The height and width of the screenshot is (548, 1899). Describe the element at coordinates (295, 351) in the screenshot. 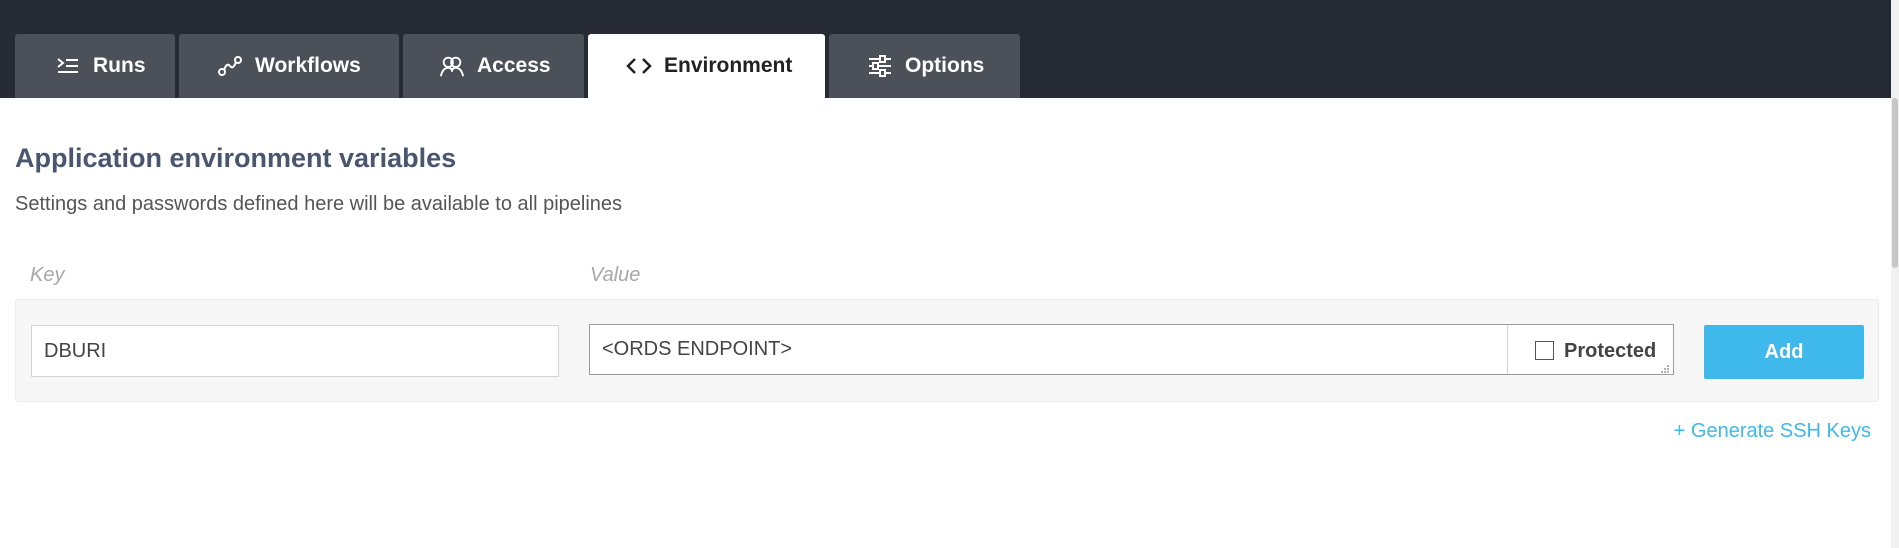

I see `key-input` at that location.